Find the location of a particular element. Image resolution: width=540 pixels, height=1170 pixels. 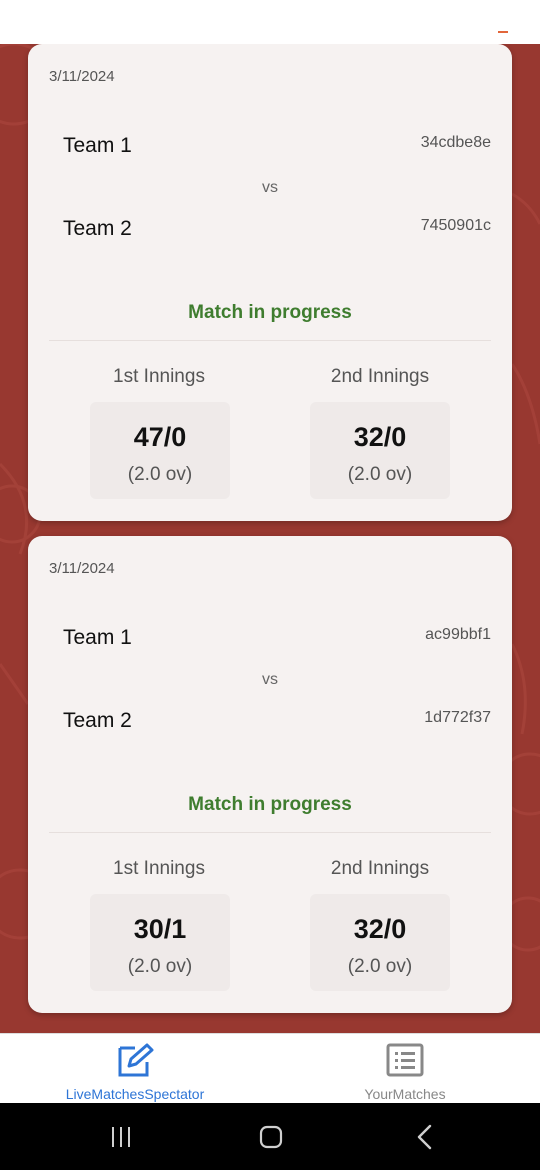

list-icon is located at coordinates (405, 1060).